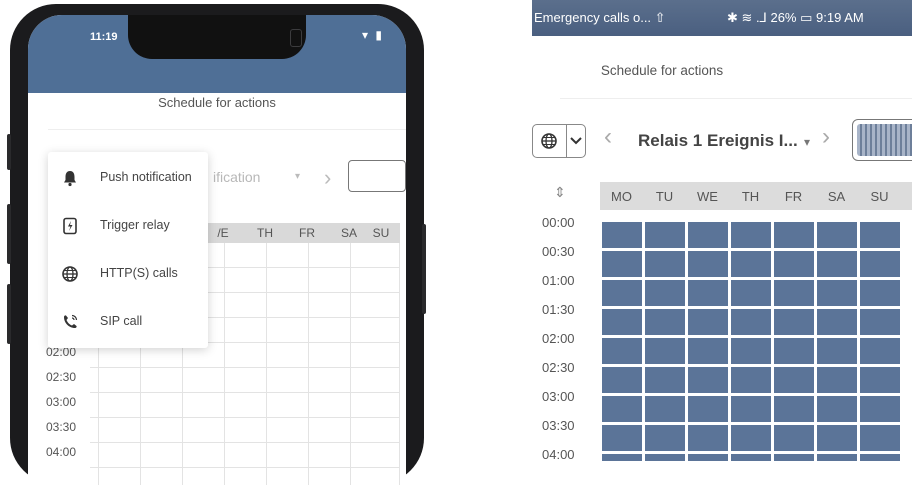 The height and width of the screenshot is (485, 912). I want to click on menu-item-trigger-relay: Trigger relay, so click(128, 226).